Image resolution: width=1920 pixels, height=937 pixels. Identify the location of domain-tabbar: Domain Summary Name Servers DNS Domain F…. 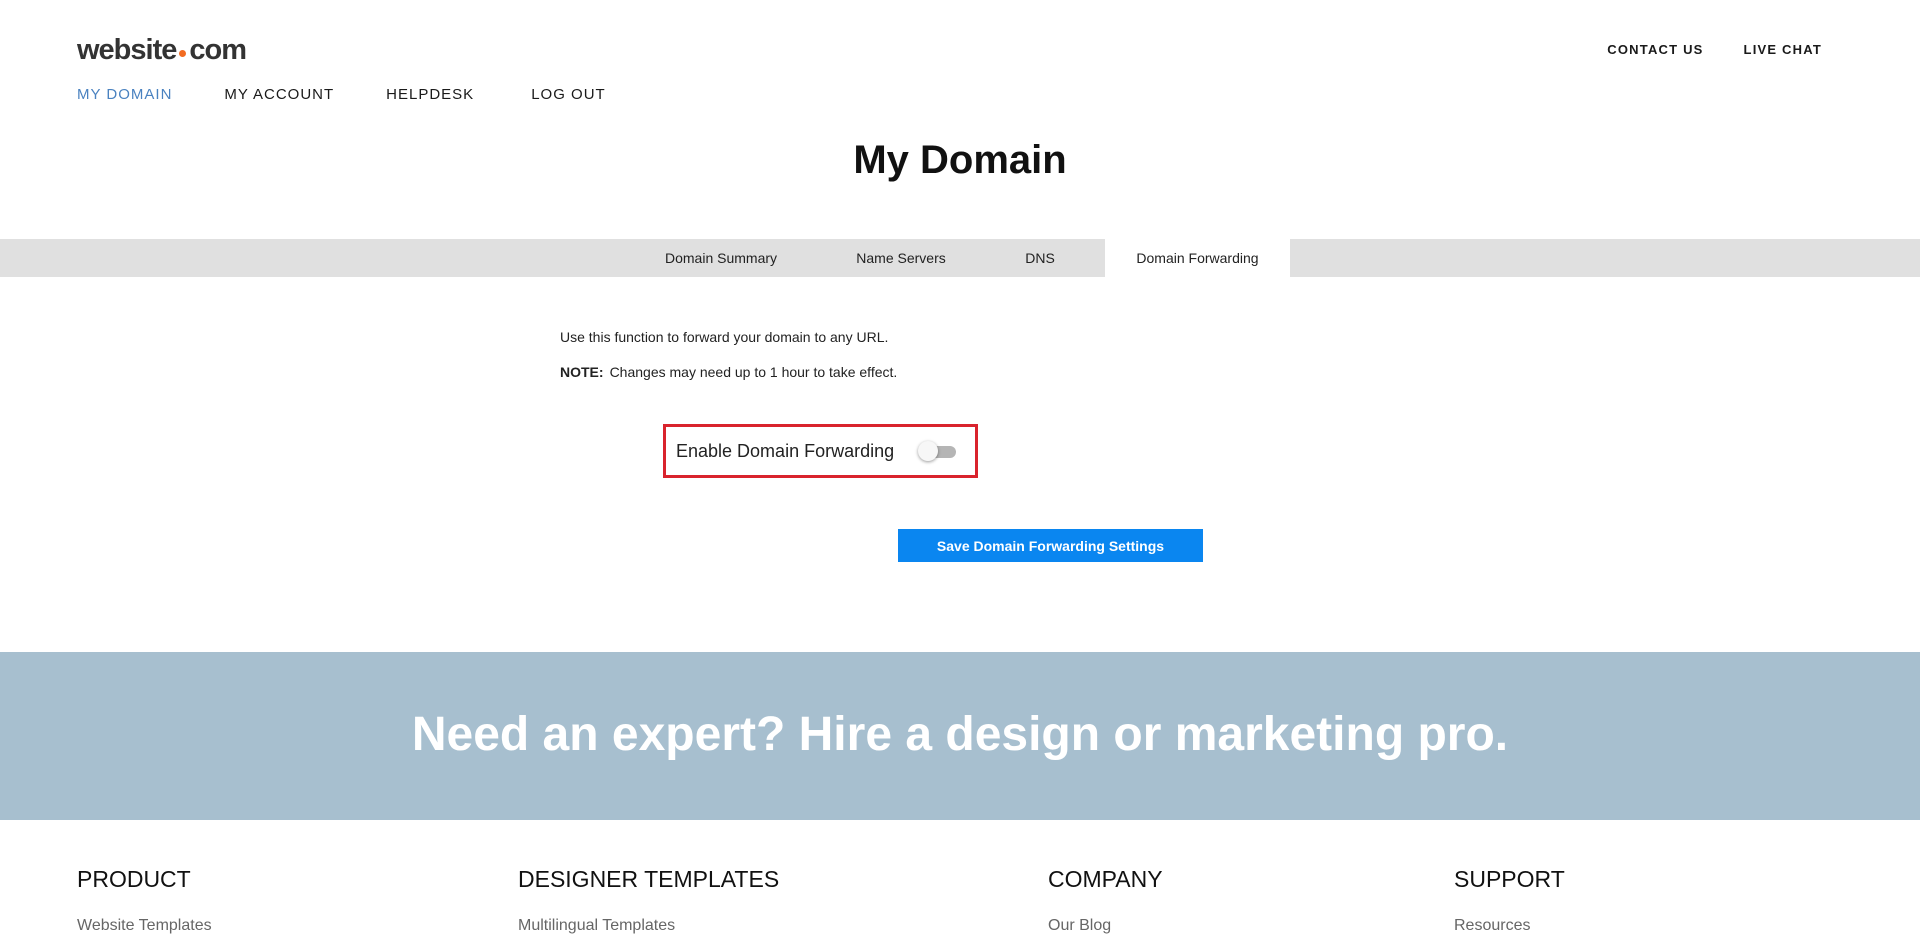
(960, 258).